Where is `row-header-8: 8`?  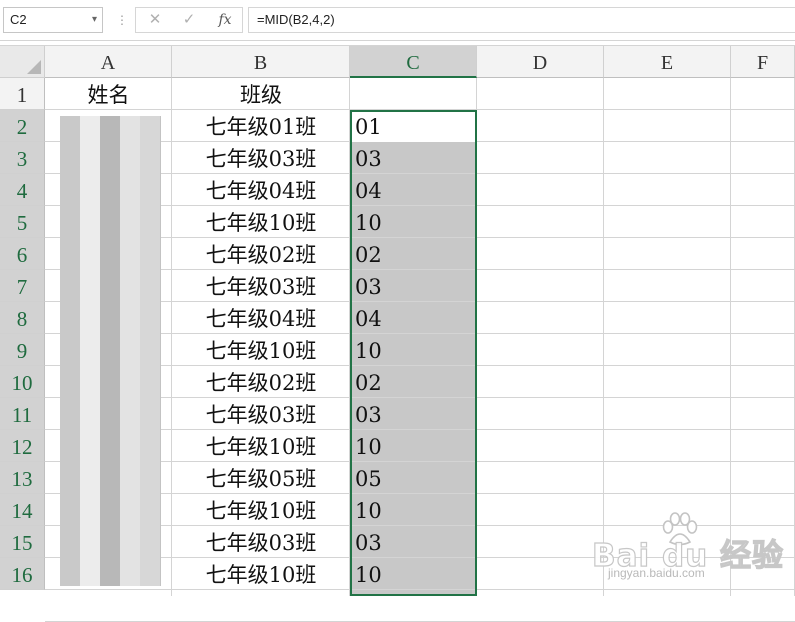
row-header-8: 8 is located at coordinates (22, 318).